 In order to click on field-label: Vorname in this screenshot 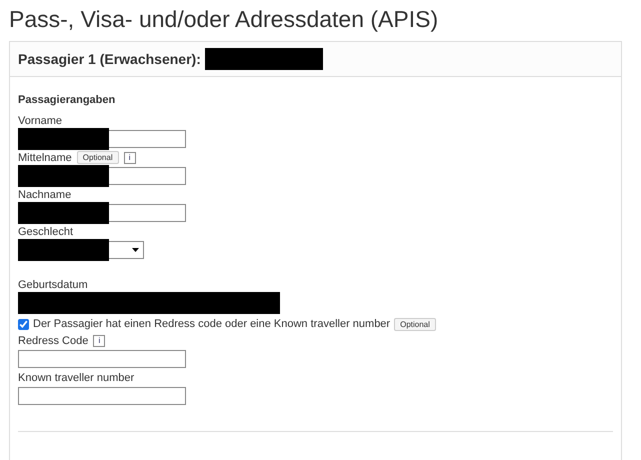, I will do `click(40, 120)`.